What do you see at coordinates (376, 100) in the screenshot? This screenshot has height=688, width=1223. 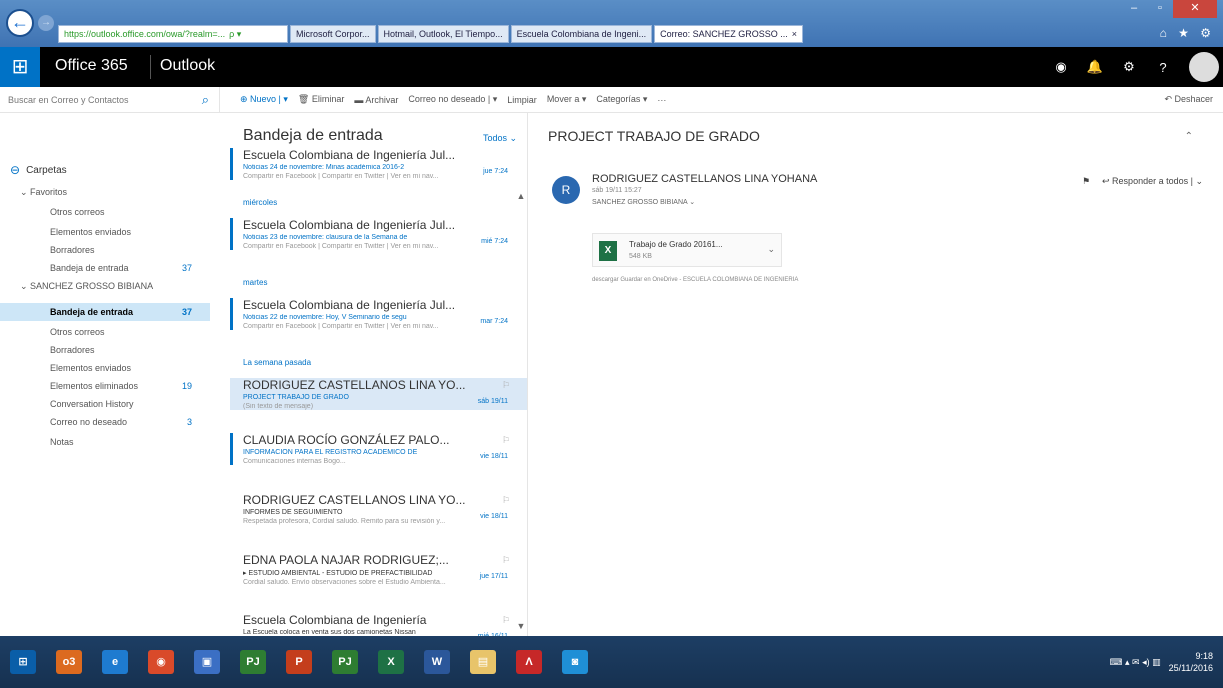 I see `archive-button: ▬ Archivar` at bounding box center [376, 100].